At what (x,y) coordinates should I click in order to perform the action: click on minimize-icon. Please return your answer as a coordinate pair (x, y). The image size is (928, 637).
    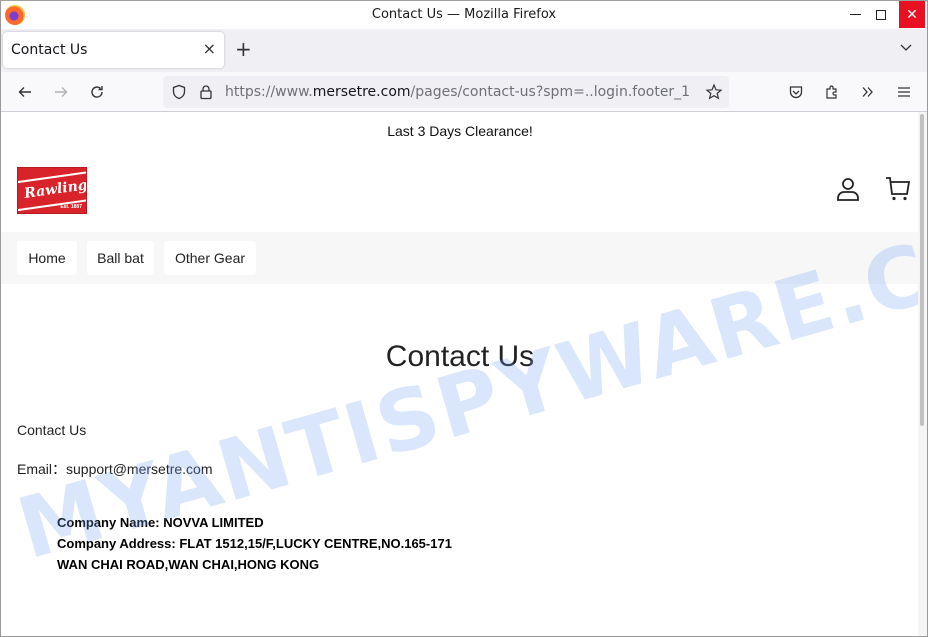
    Looking at the image, I should click on (855, 14).